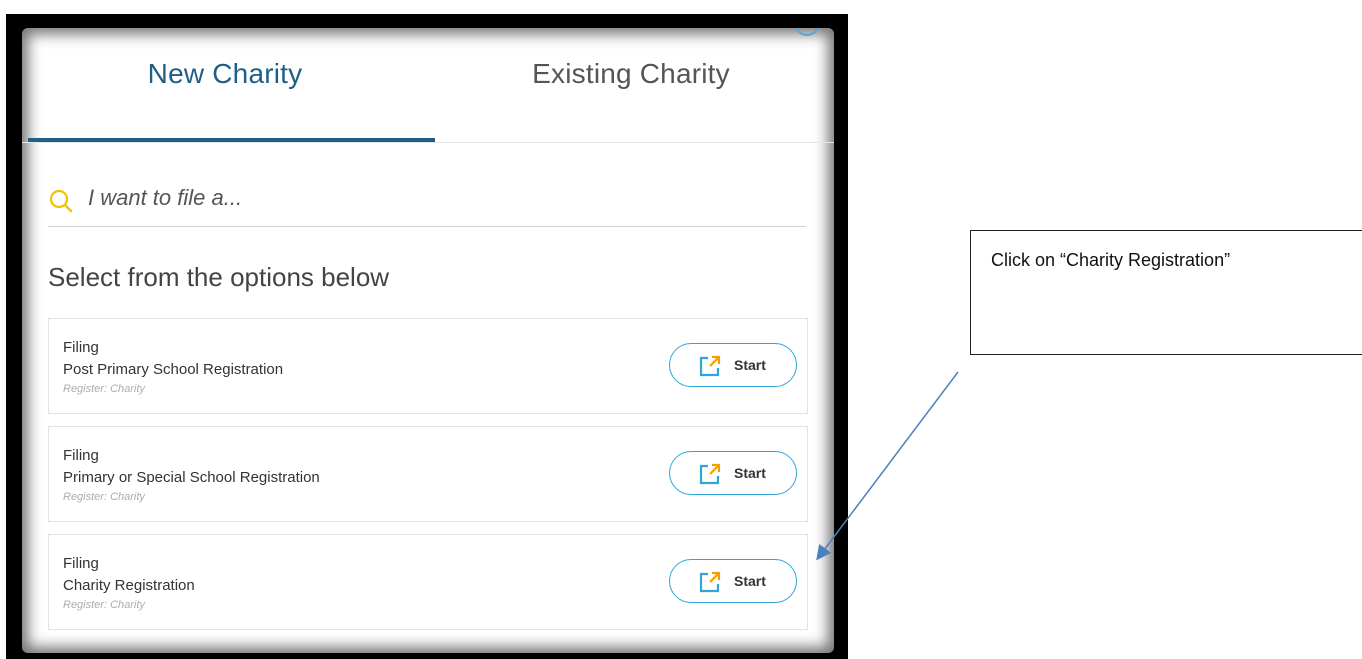 The width and height of the screenshot is (1362, 659). I want to click on tab-bar: New Charity Existing Charity, so click(428, 85).